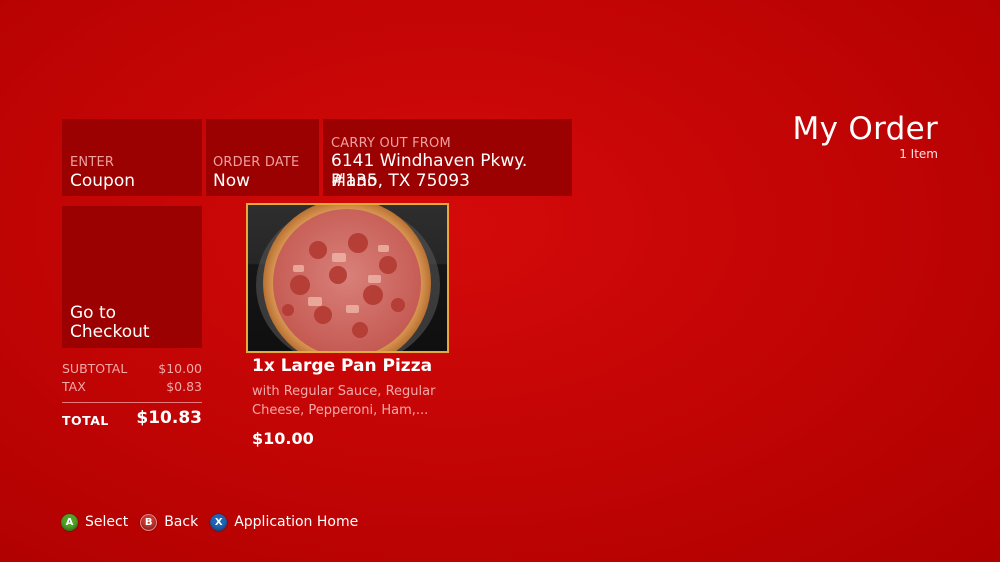 This screenshot has width=1000, height=562. I want to click on select-hint: A Select, so click(95, 522).